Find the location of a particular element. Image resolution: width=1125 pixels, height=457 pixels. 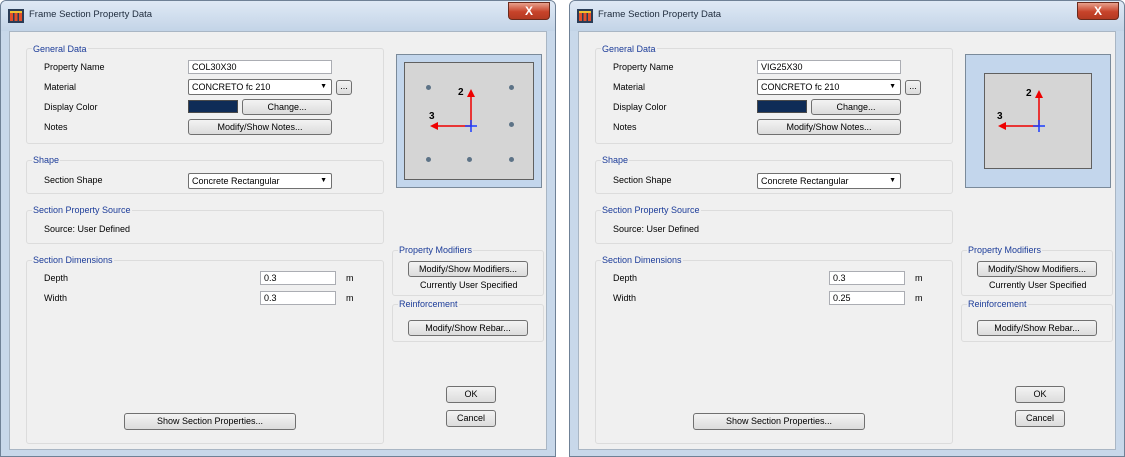

property-name-input: COL30X30 is located at coordinates (260, 67).